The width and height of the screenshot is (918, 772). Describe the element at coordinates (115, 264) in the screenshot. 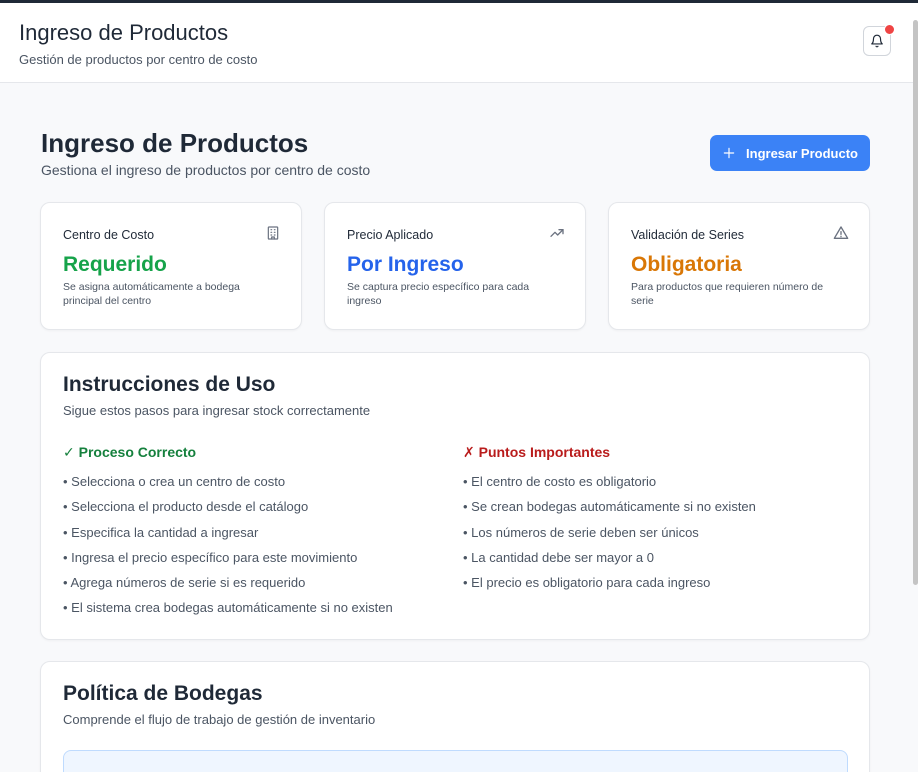

I see `stat-value: Requerido` at that location.